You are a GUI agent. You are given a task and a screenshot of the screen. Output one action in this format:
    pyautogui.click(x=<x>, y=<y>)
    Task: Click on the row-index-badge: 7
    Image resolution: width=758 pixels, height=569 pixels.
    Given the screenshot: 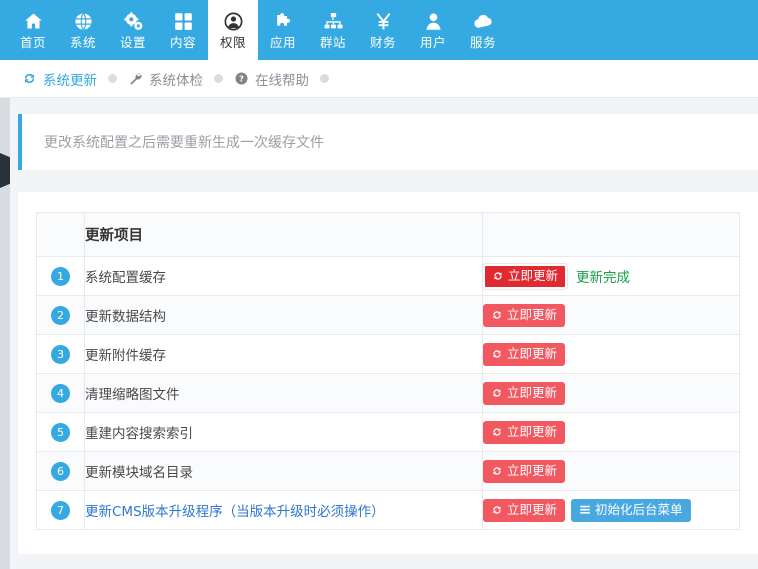 What is the action you would take?
    pyautogui.click(x=60, y=510)
    